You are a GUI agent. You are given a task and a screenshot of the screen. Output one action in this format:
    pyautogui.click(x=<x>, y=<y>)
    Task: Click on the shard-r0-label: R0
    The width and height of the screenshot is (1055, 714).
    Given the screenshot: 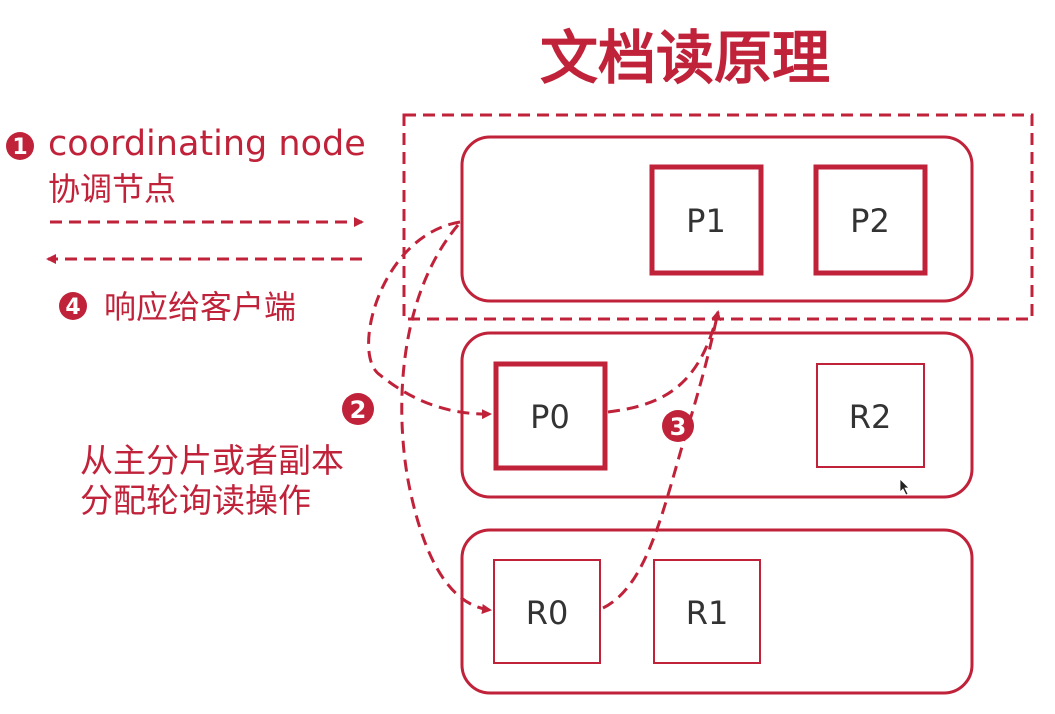 What is the action you would take?
    pyautogui.click(x=547, y=613)
    